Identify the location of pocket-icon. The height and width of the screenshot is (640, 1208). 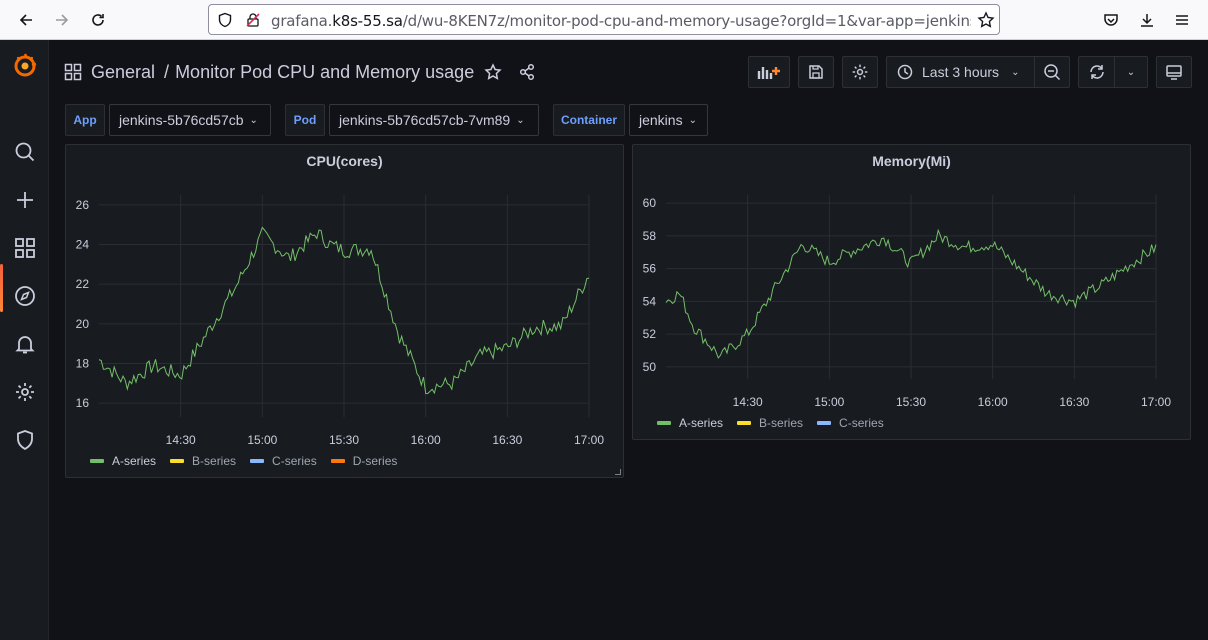
(1111, 20).